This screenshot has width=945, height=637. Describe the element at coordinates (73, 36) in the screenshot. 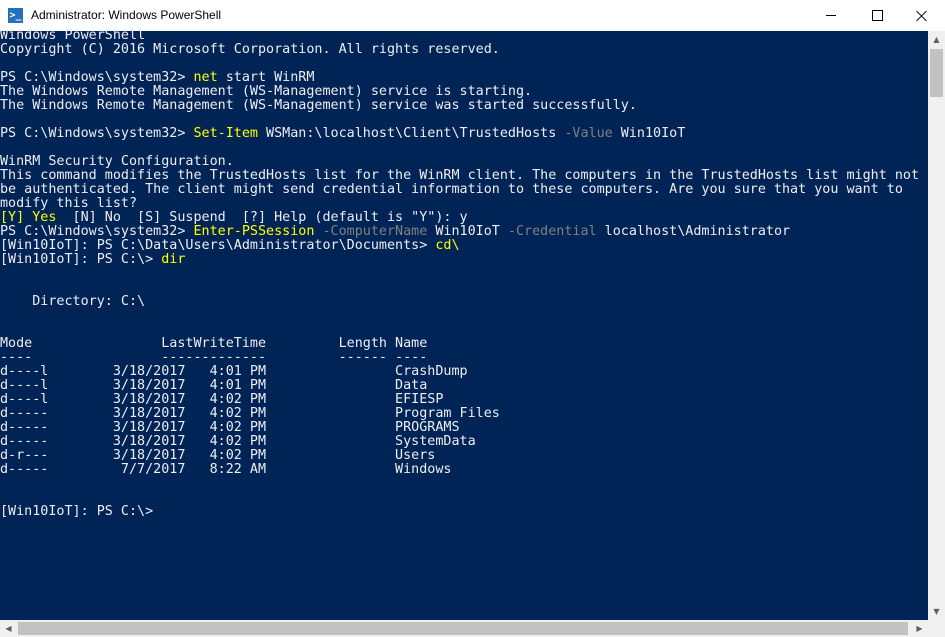

I see `console-text: Windows PowerShell` at that location.